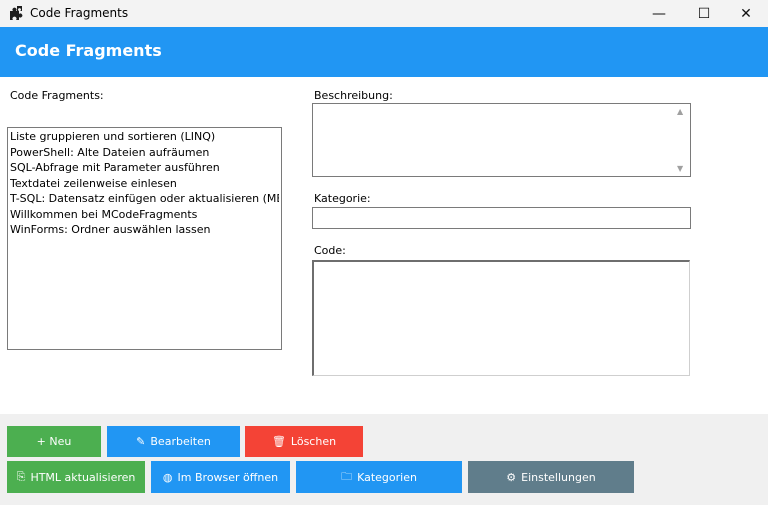 Image resolution: width=768 pixels, height=505 pixels. I want to click on edit-label: Bearbeiten, so click(180, 441).